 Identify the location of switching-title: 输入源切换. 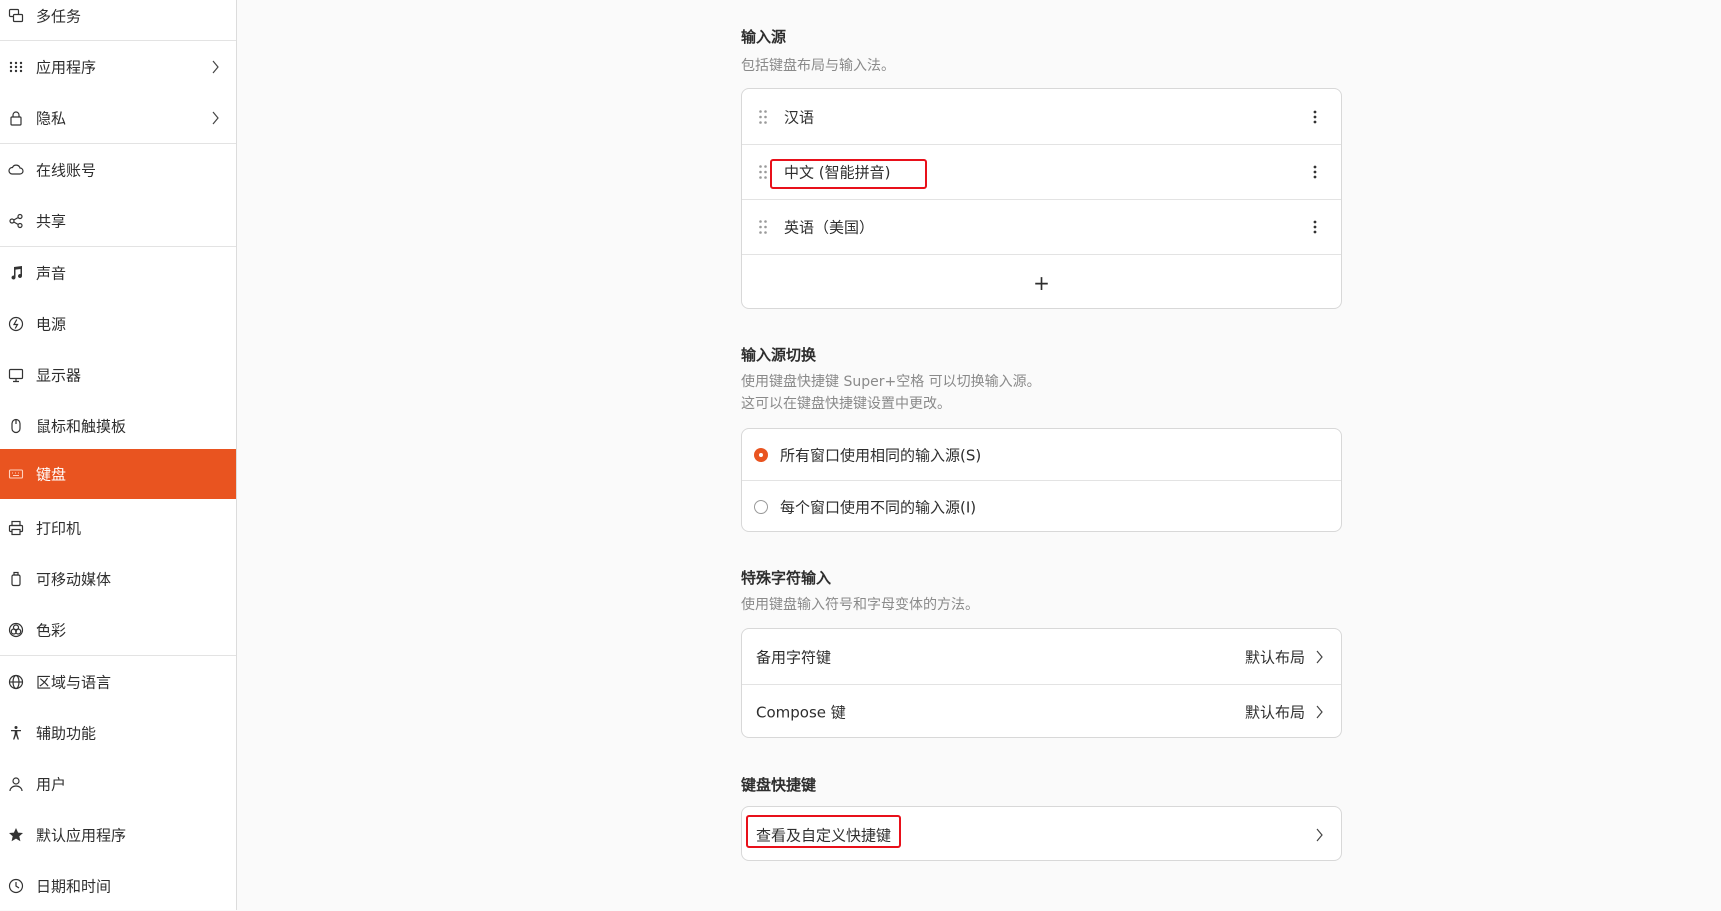
(779, 355).